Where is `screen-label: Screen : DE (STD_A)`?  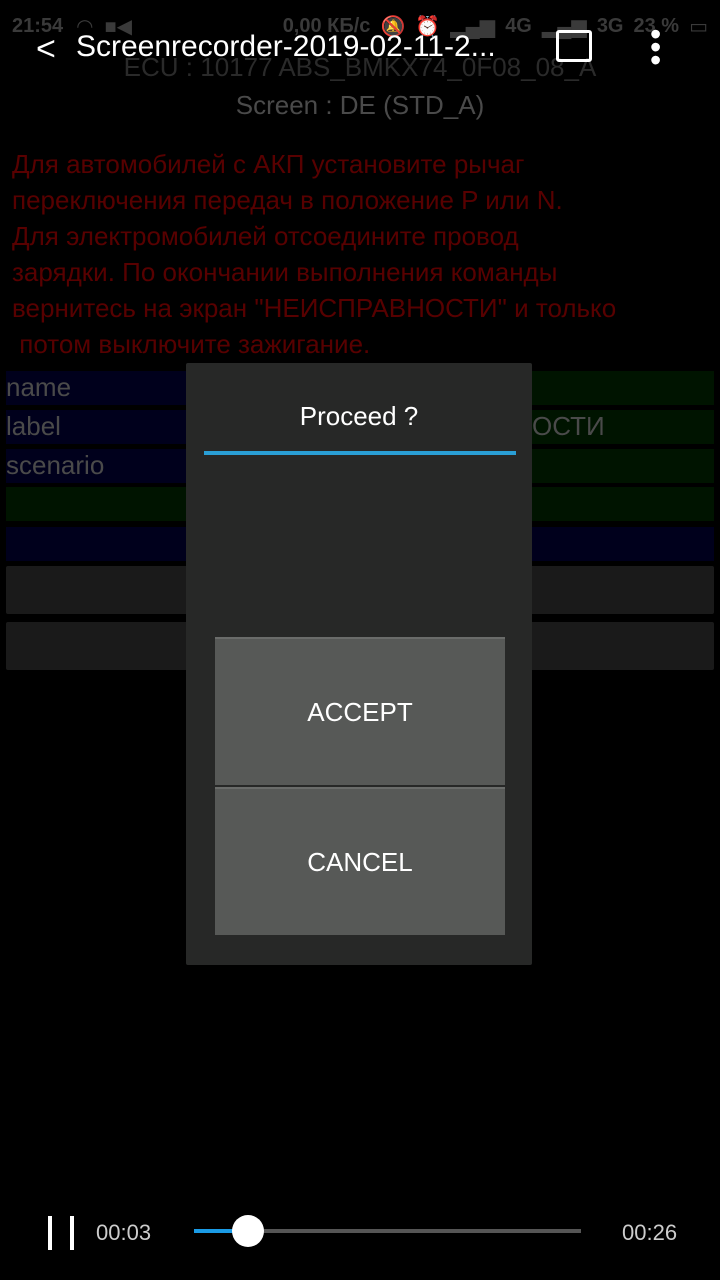 screen-label: Screen : DE (STD_A) is located at coordinates (360, 105).